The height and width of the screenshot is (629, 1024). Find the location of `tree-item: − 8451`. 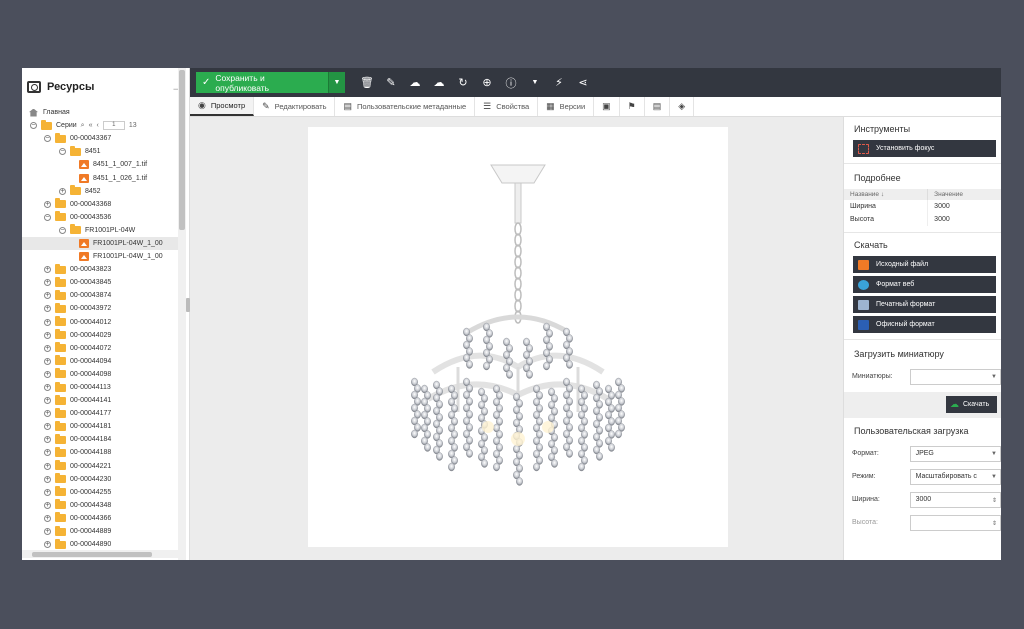

tree-item: − 8451 is located at coordinates (100, 151).